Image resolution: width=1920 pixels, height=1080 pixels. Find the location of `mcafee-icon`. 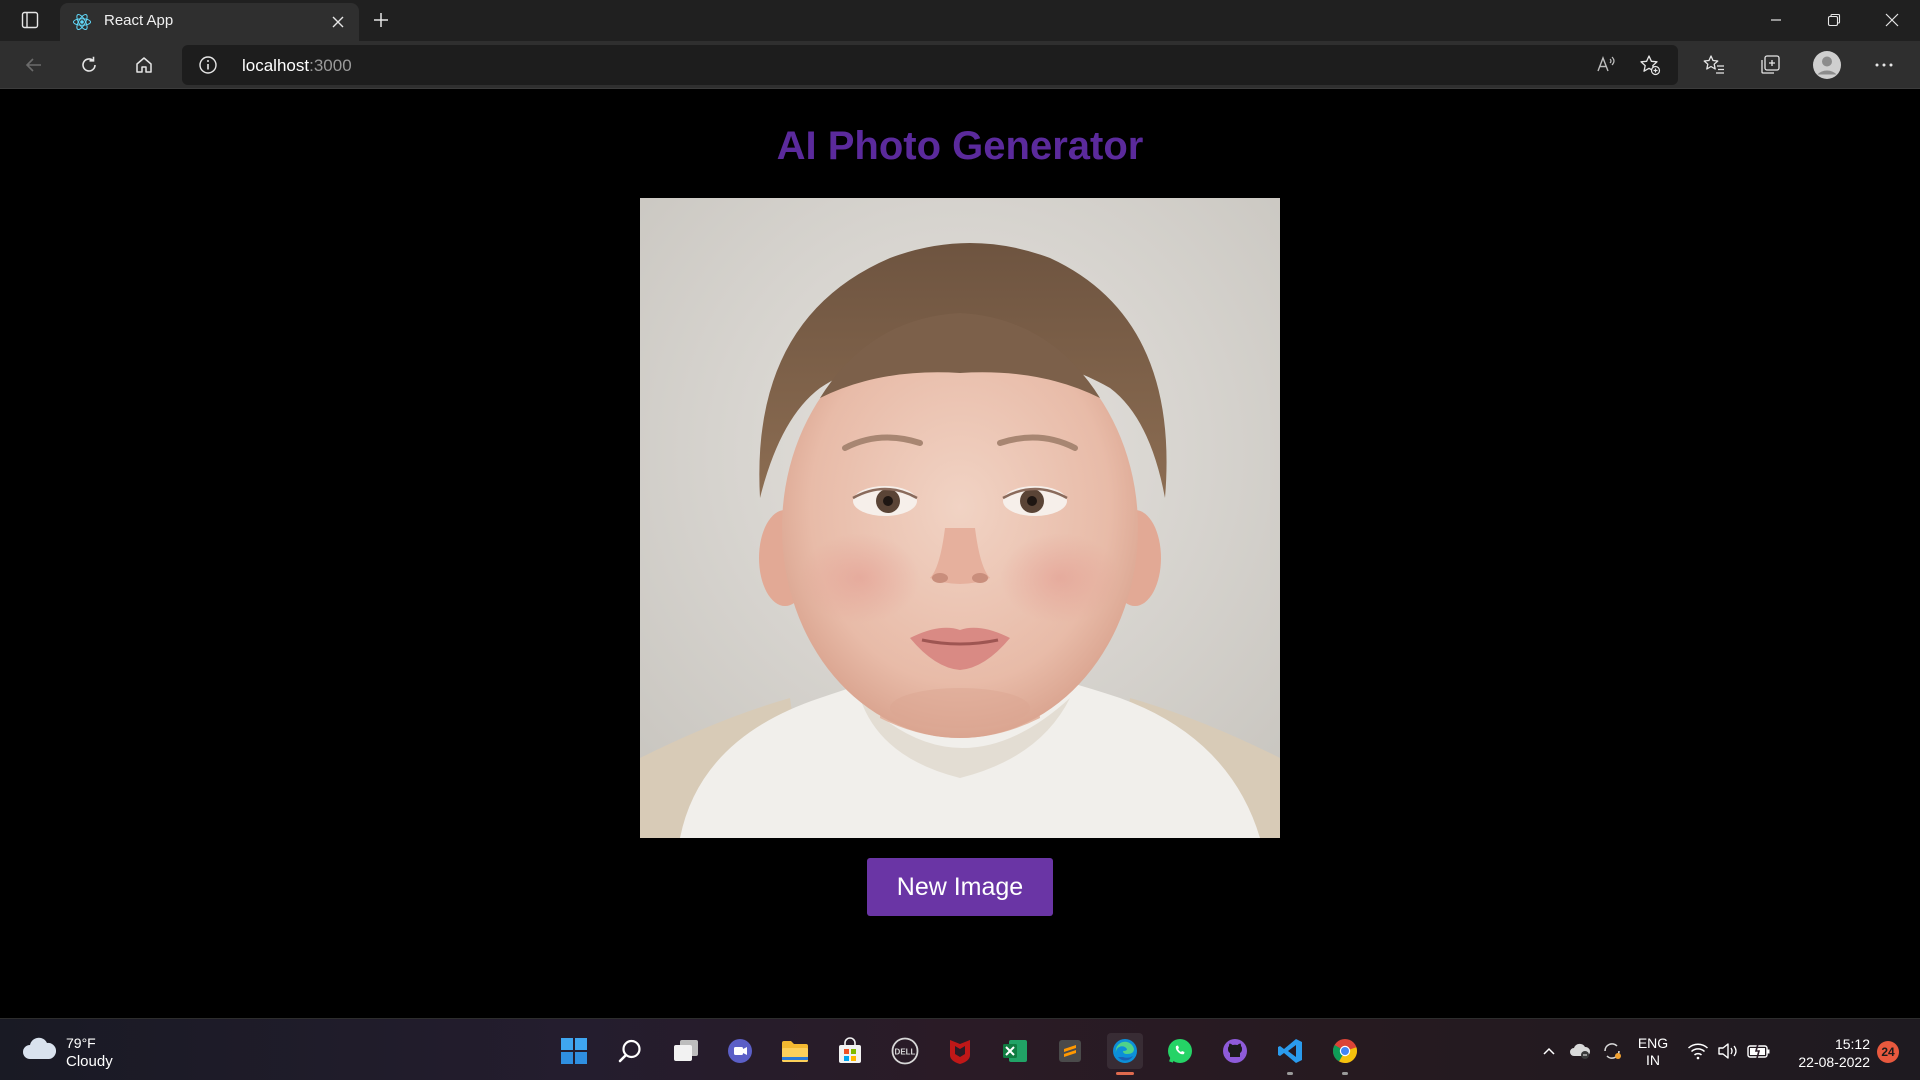

mcafee-icon is located at coordinates (960, 1051).